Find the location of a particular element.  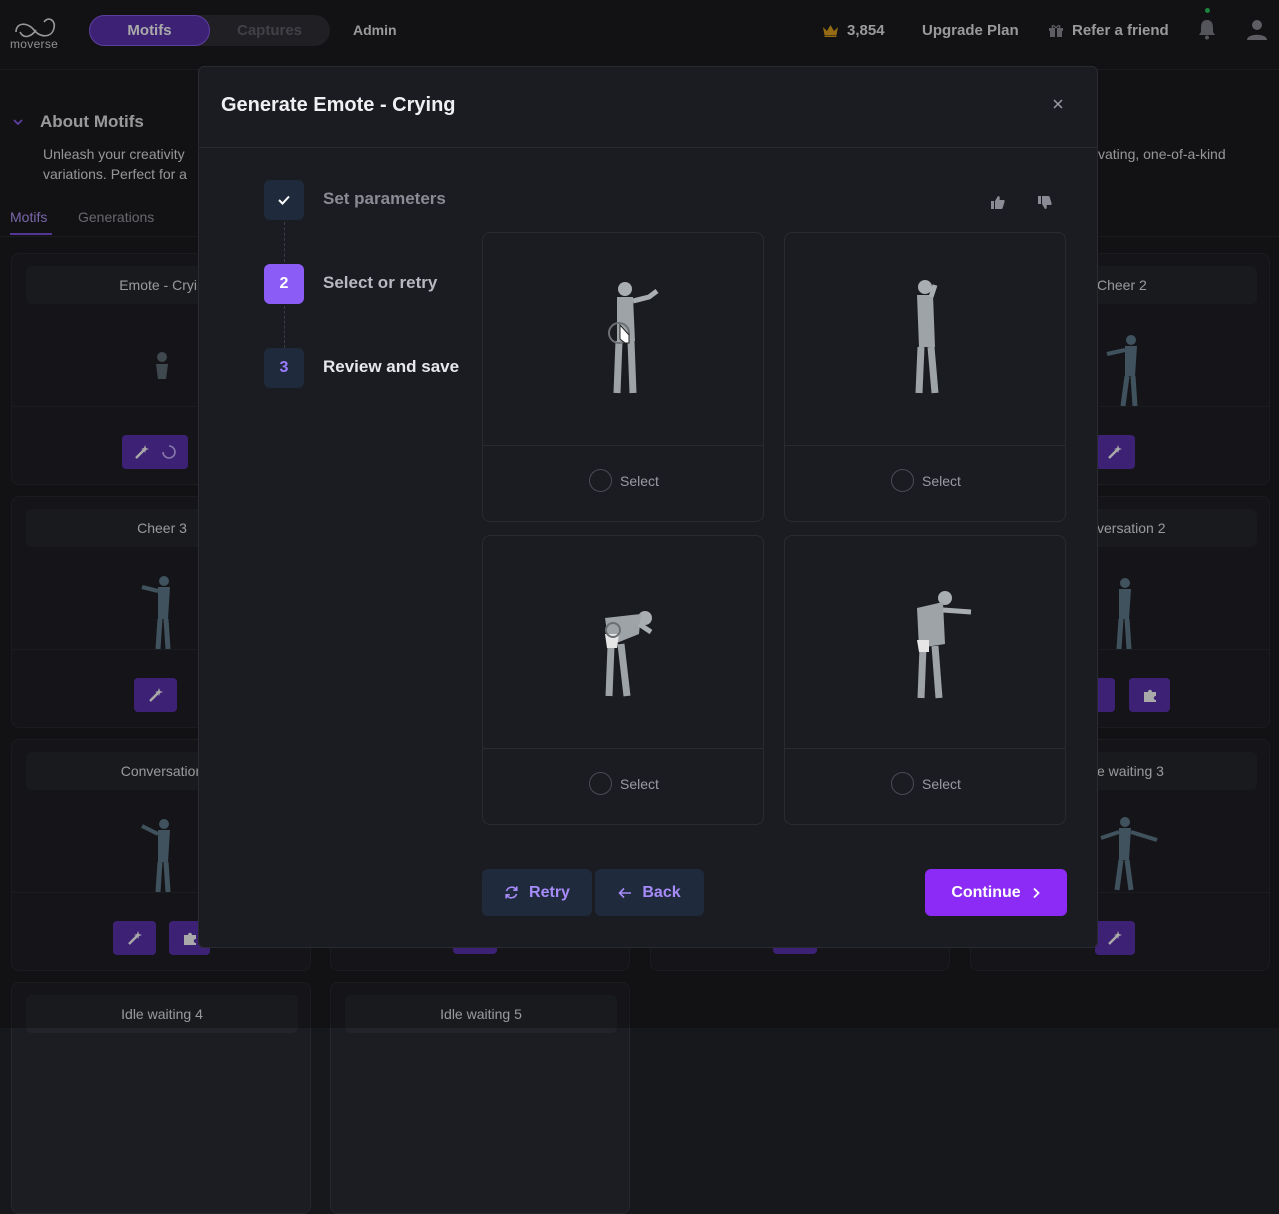

step-1-label: Set parameters is located at coordinates (384, 198).